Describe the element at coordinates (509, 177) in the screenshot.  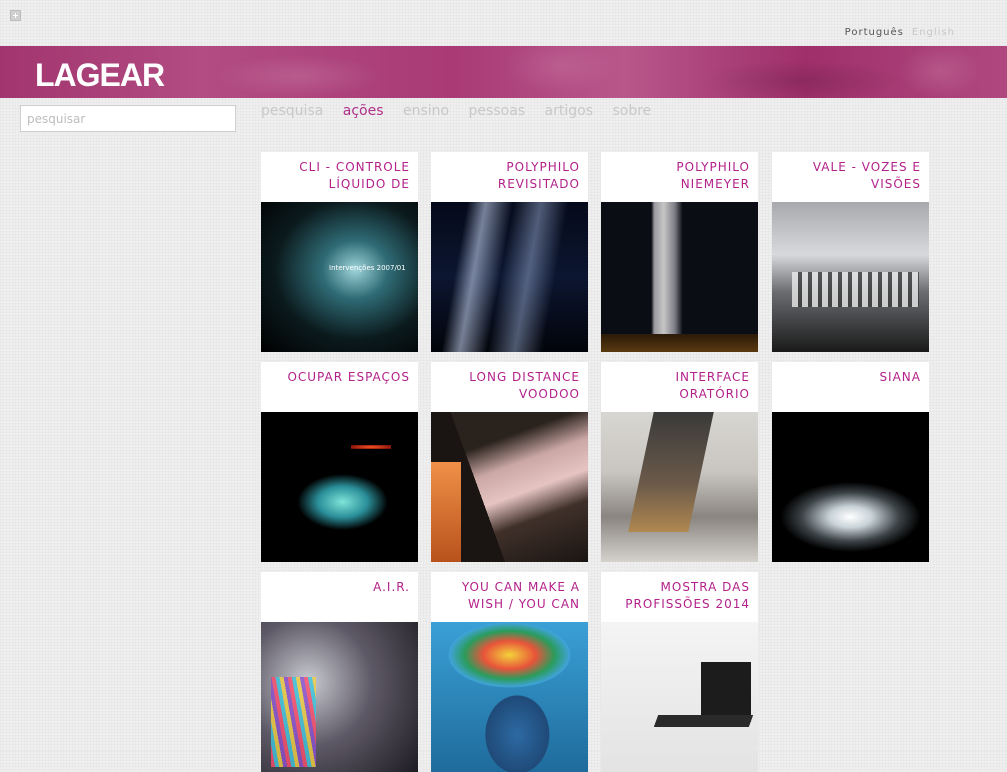
I see `project-title: POLYPHILO REVISITADO` at that location.